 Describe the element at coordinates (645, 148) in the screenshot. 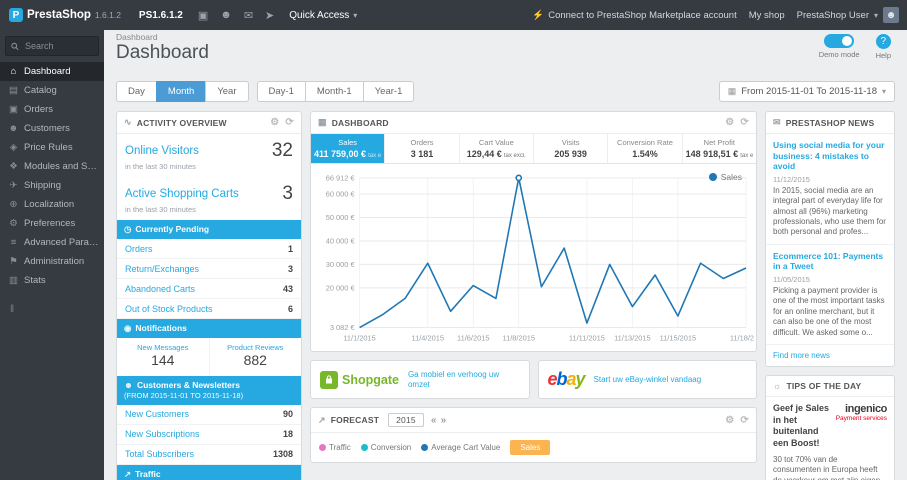

I see `kpi-conversion-rate: Conversion Rate 1.54%` at that location.